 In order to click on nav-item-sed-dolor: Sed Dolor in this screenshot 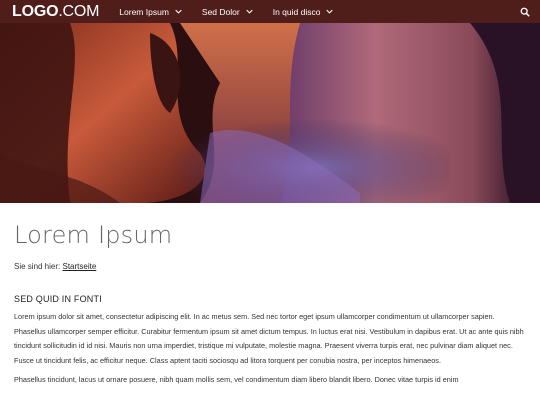, I will do `click(227, 12)`.